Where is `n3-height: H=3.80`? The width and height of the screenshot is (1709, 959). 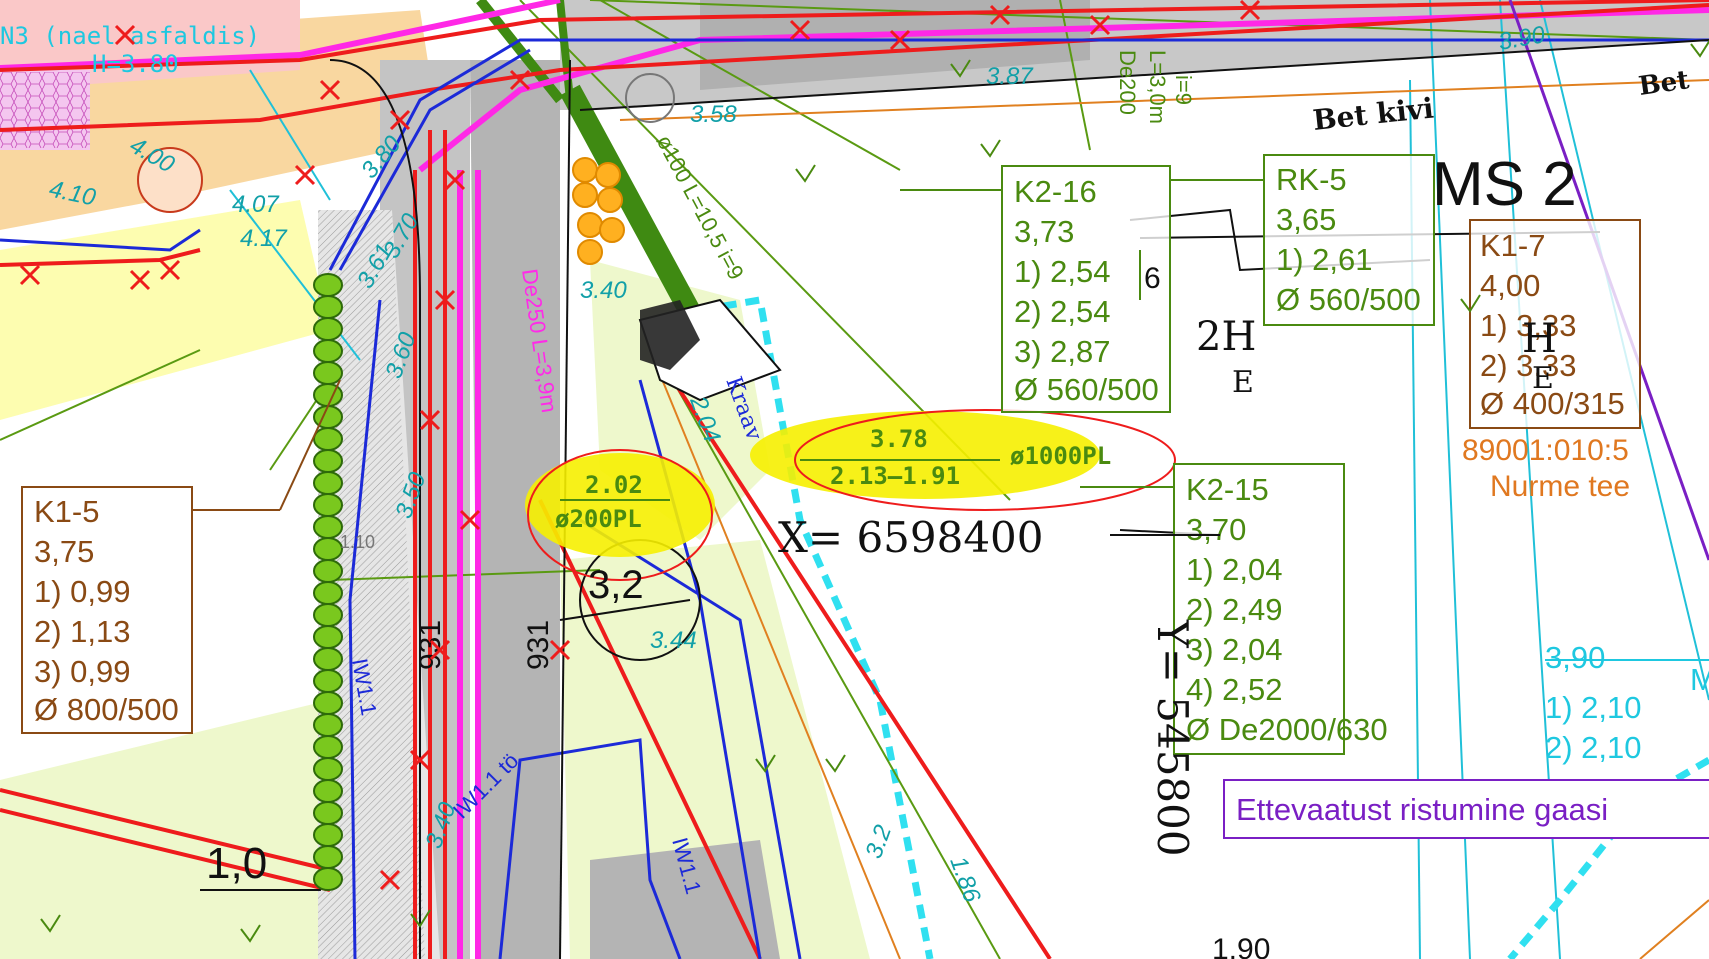
n3-height: H=3.80 is located at coordinates (135, 64).